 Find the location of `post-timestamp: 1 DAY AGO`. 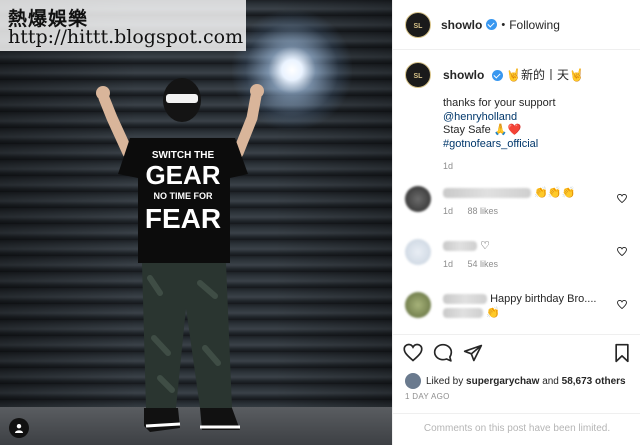

post-timestamp: 1 DAY AGO is located at coordinates (427, 396).